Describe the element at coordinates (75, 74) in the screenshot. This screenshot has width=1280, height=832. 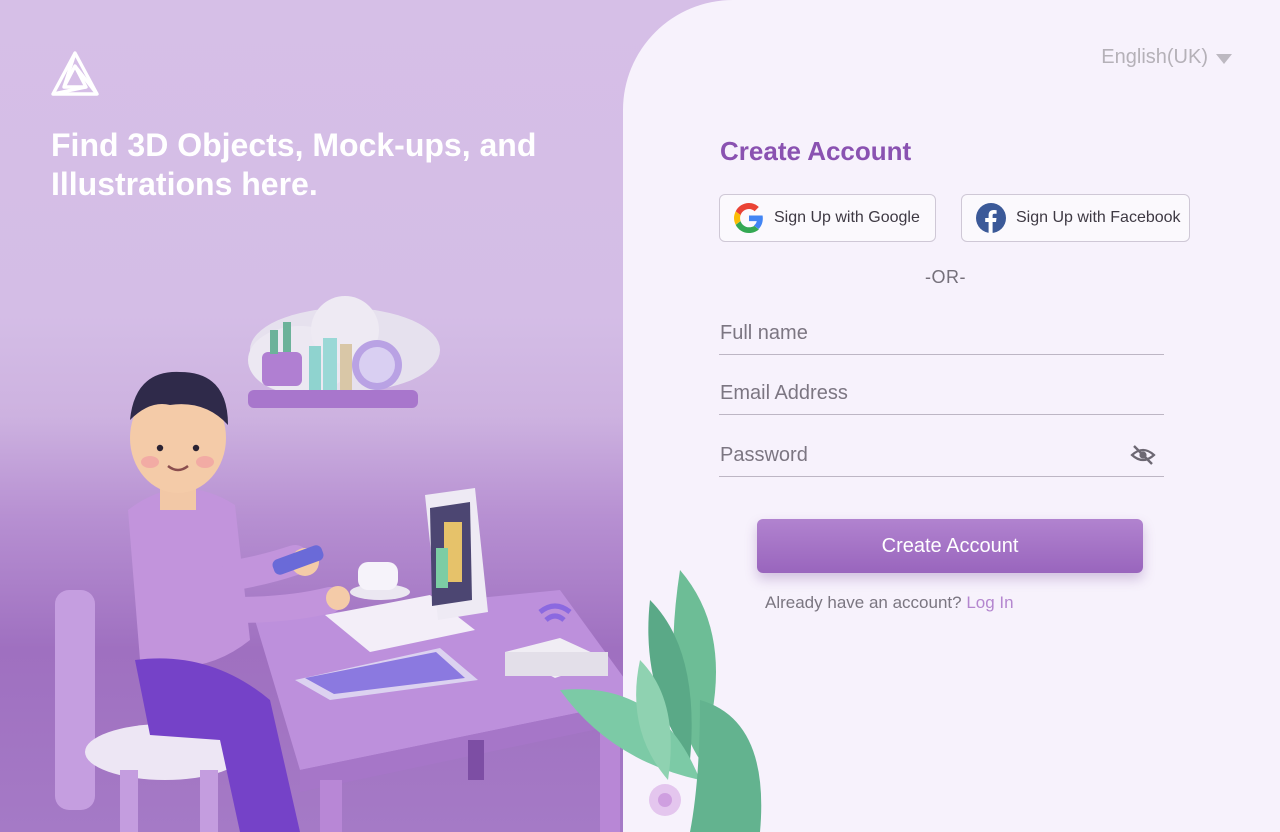
I see `triangle-logo-icon` at that location.